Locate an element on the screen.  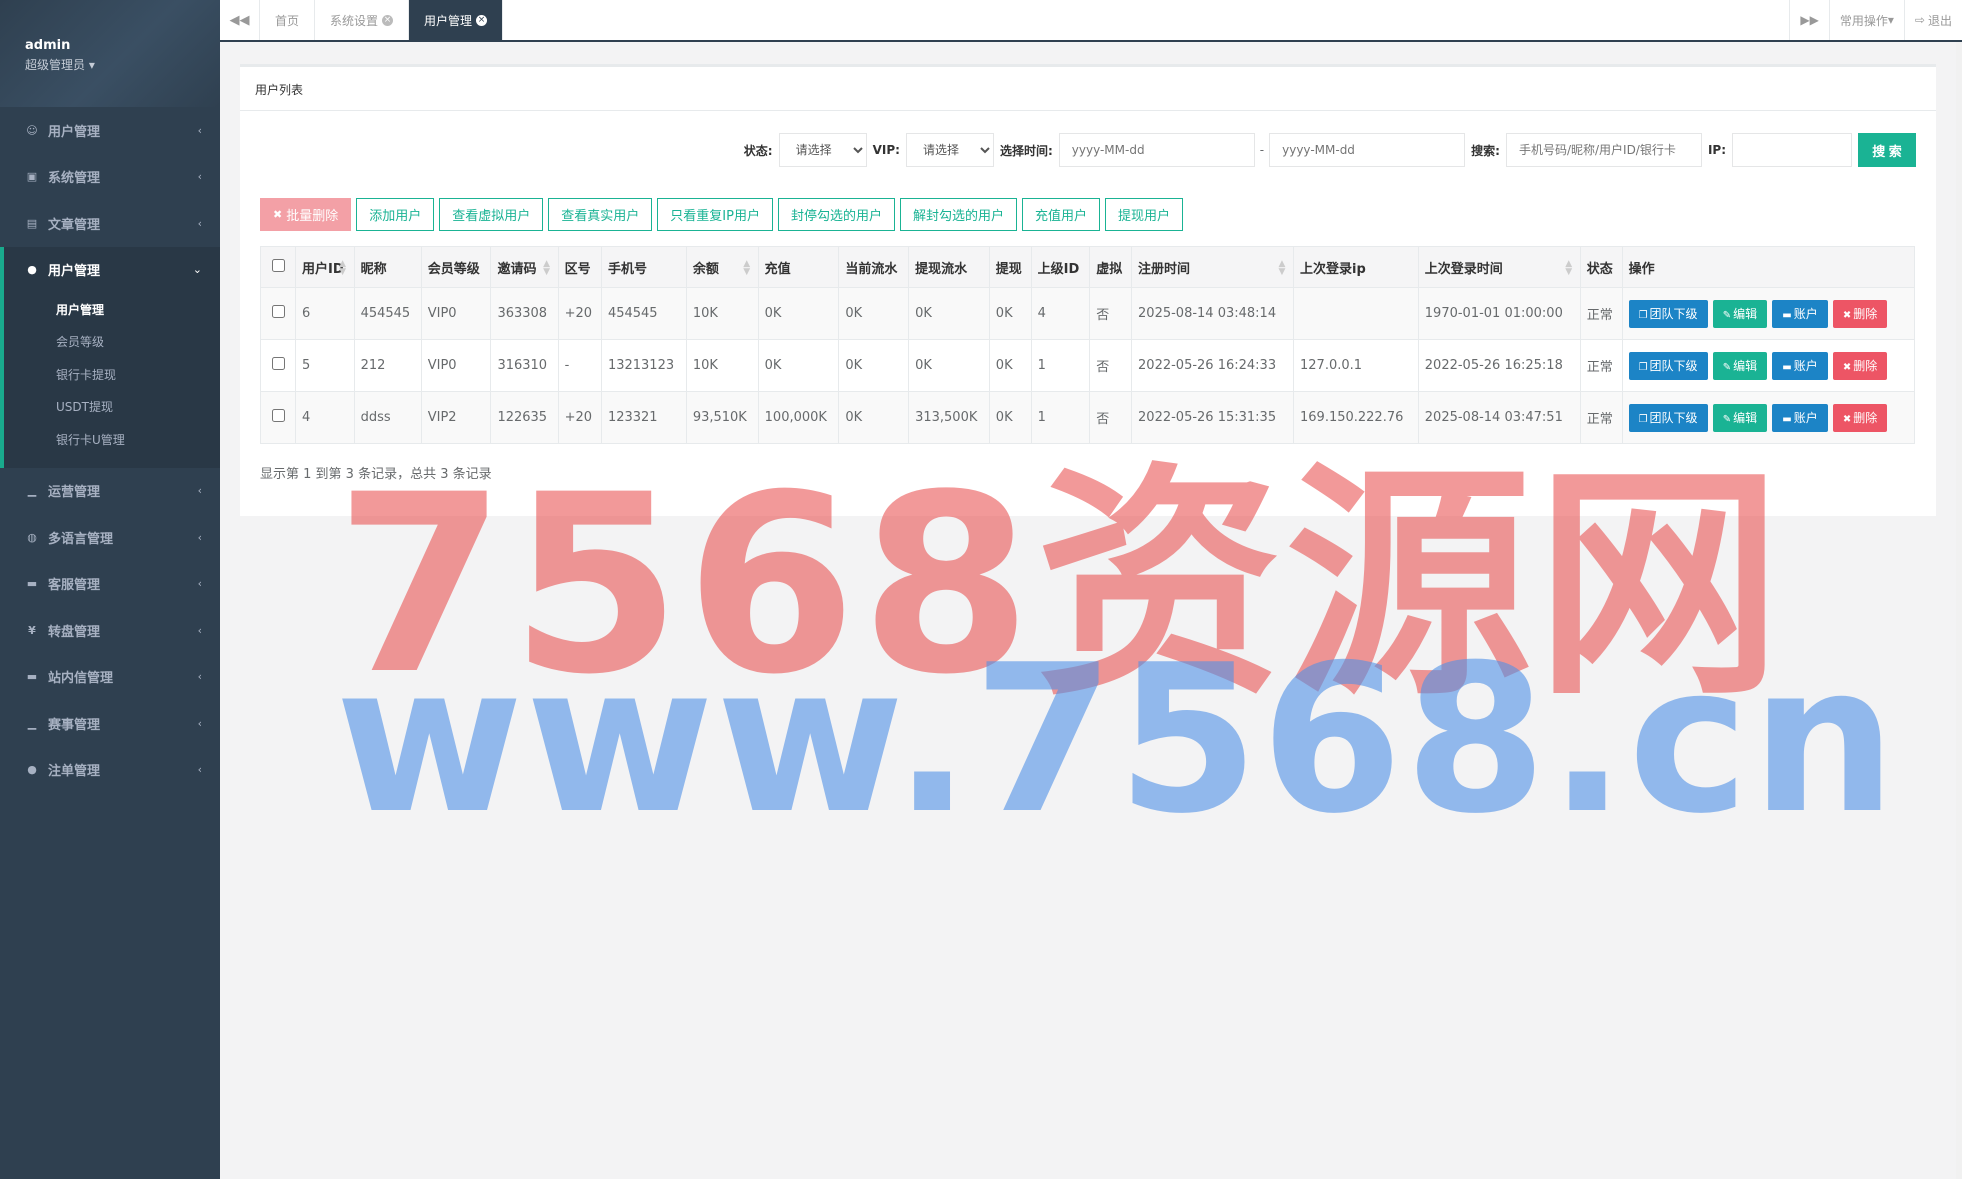
search-button: 搜 索 is located at coordinates (1887, 150).